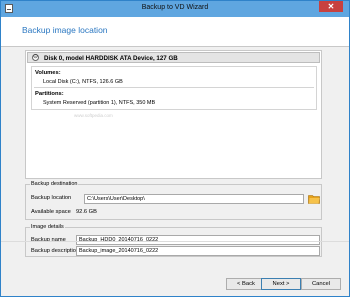  I want to click on title-bar: Backup to VD Wizard ✕, so click(175, 9).